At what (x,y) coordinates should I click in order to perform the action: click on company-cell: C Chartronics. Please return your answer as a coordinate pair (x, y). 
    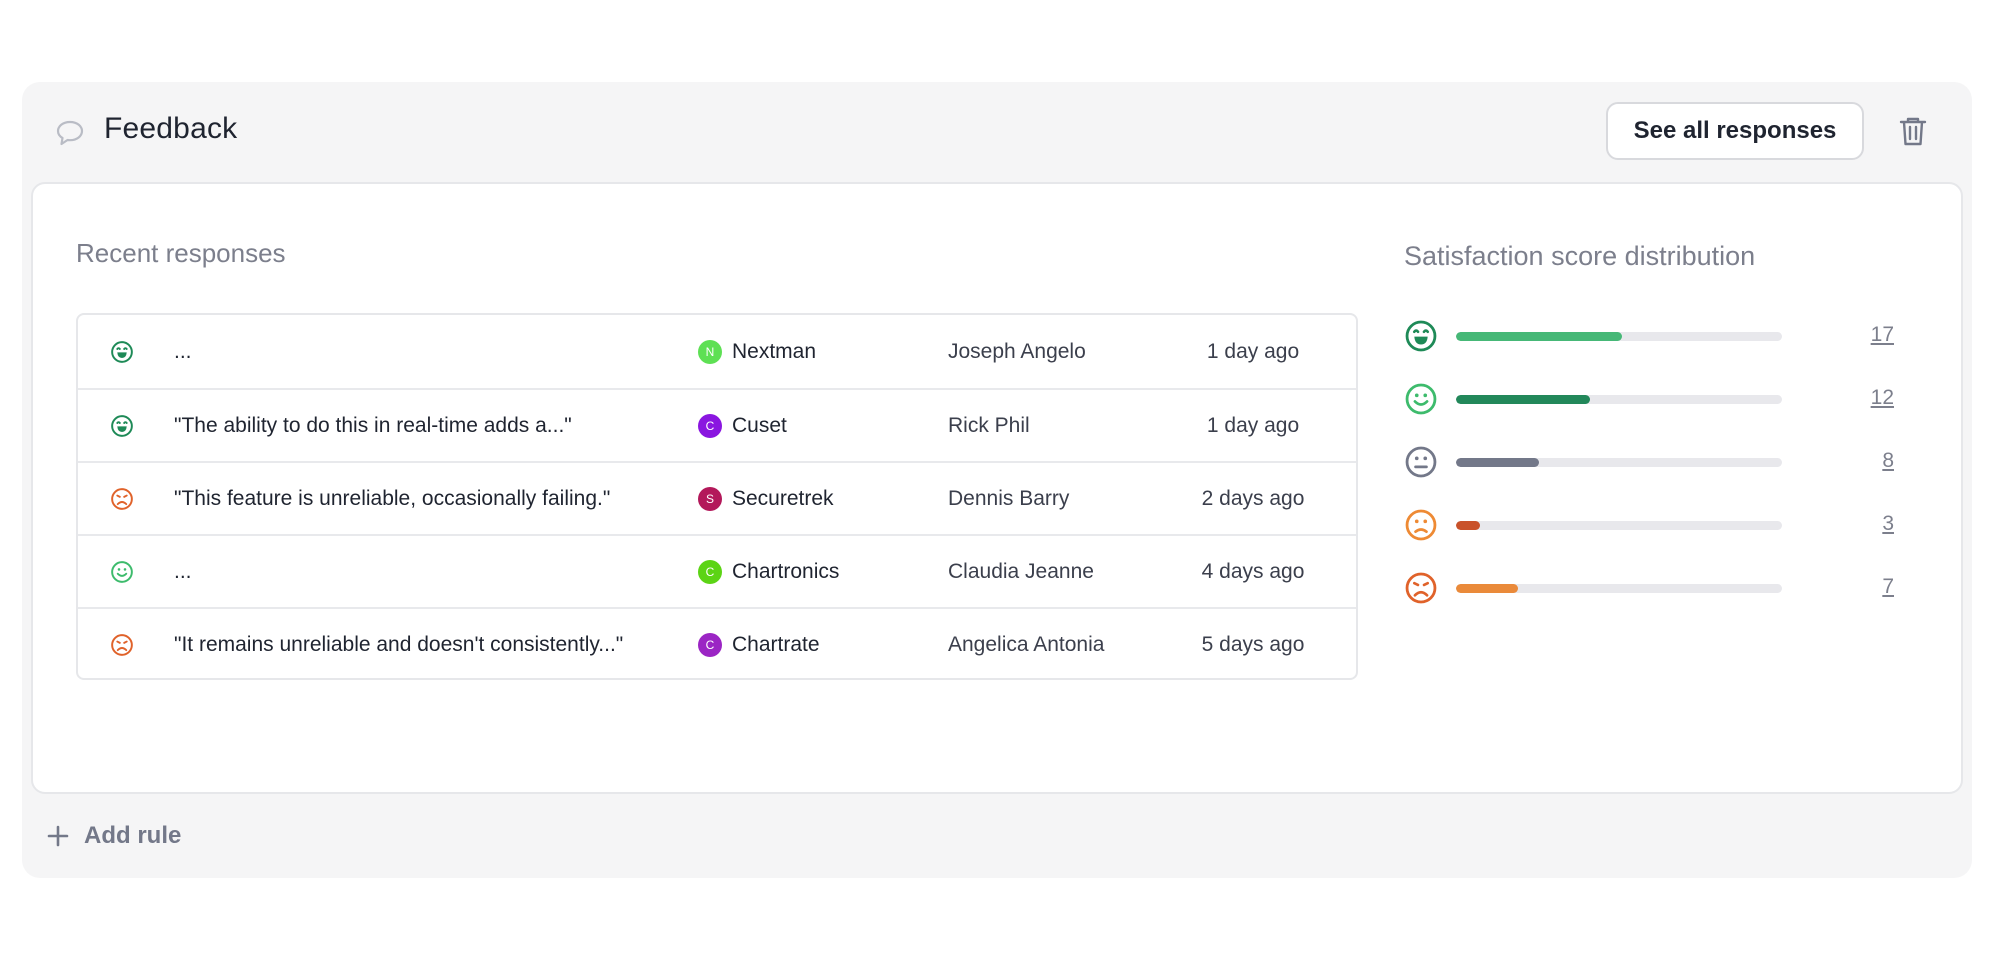
    Looking at the image, I should click on (768, 571).